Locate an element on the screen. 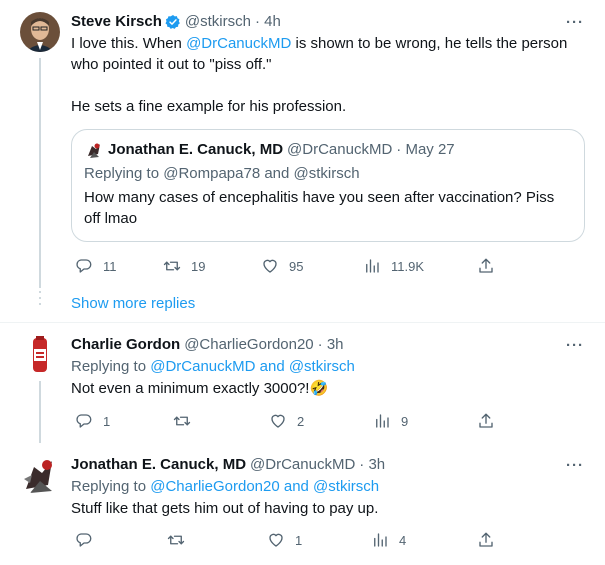 The width and height of the screenshot is (605, 565). timestamp: · 4h is located at coordinates (268, 22).